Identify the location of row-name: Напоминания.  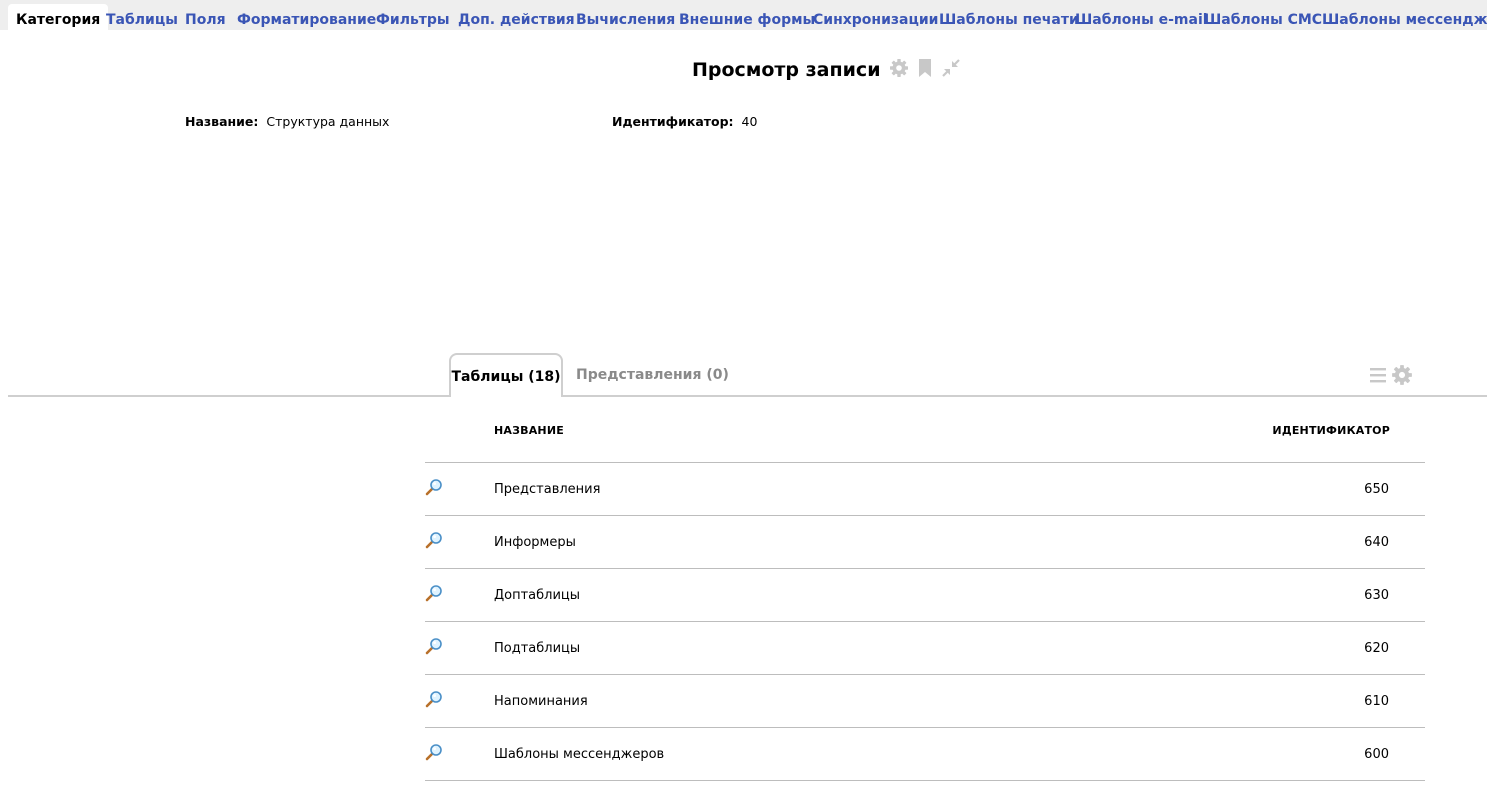
(541, 701).